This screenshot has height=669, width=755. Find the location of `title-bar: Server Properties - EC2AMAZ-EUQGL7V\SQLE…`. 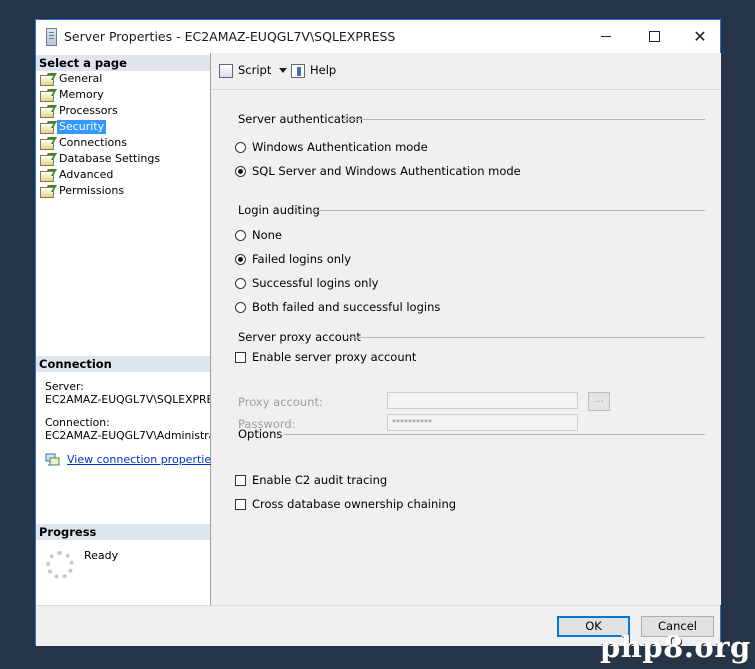

title-bar: Server Properties - EC2AMAZ-EUQGL7V\SQLE… is located at coordinates (378, 36).